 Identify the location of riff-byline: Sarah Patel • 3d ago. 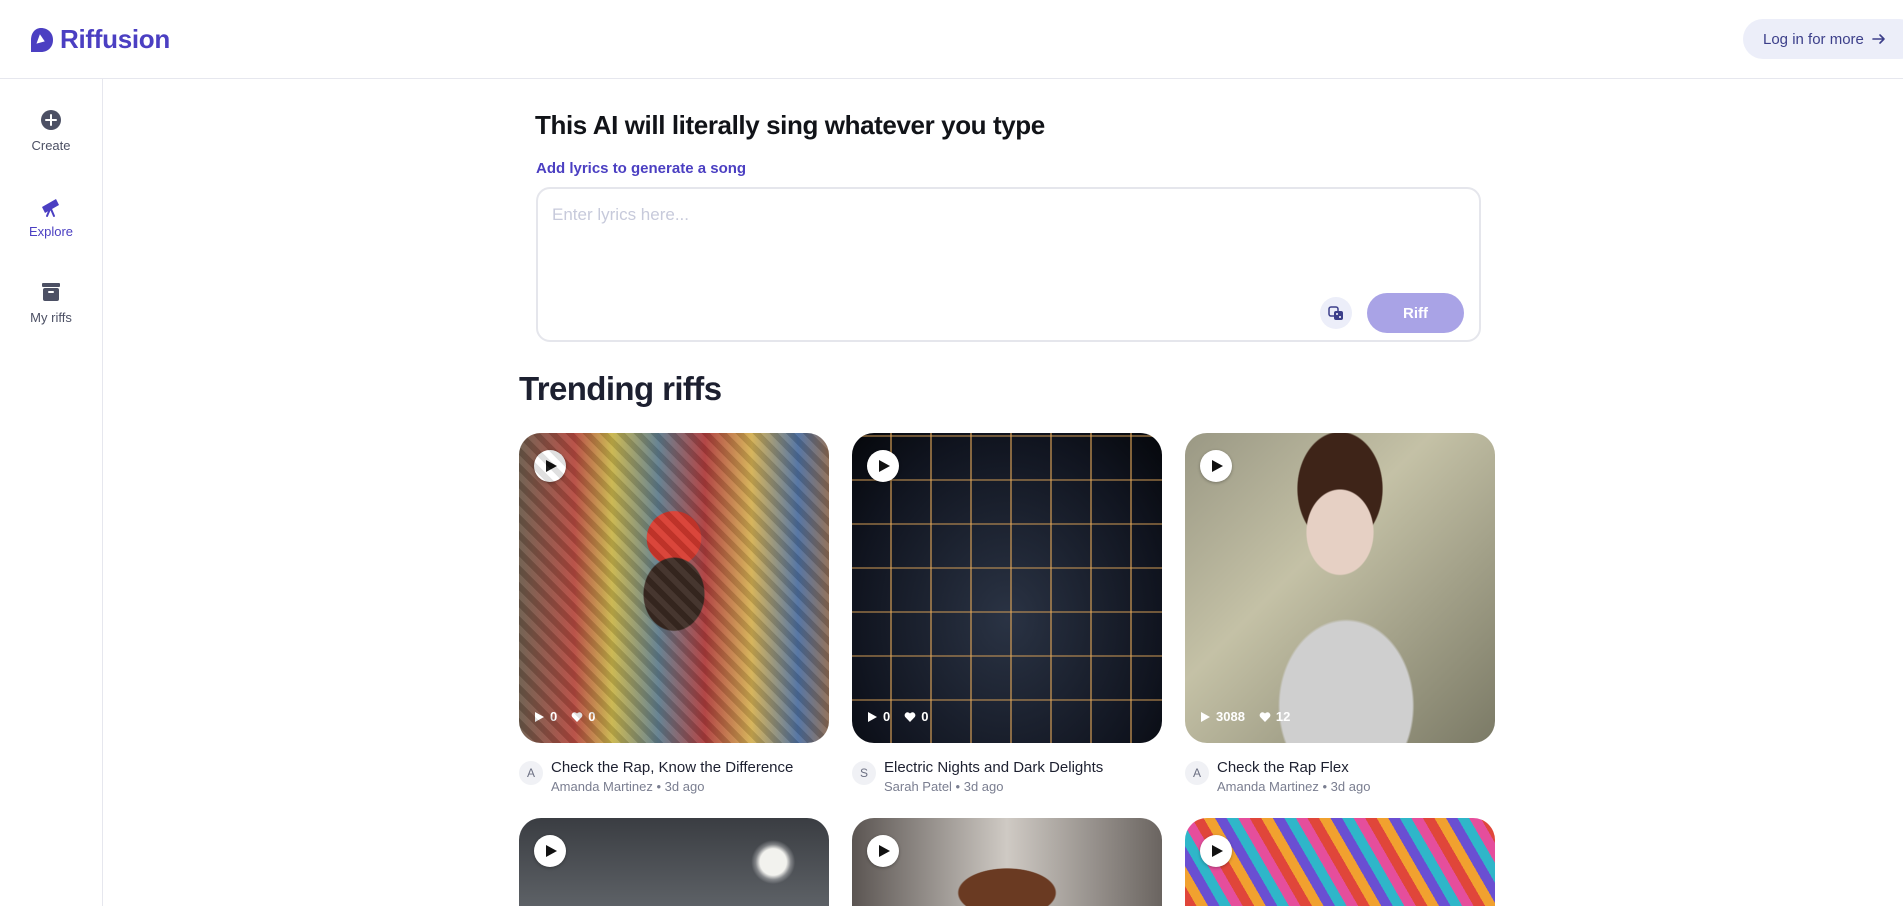
(944, 786).